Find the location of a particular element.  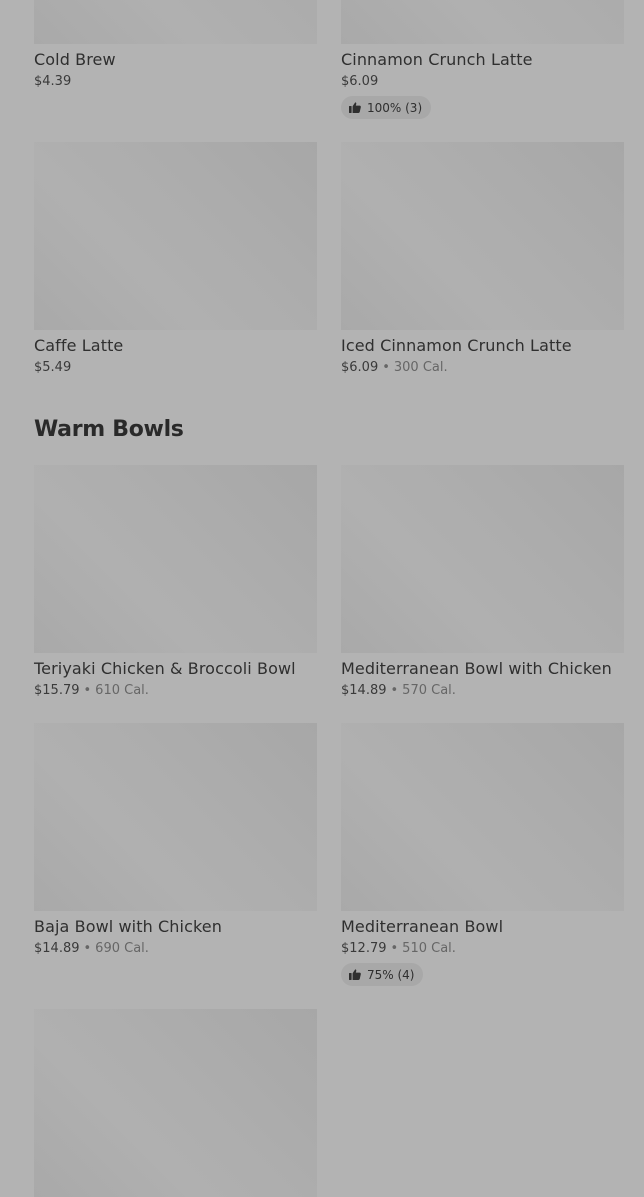

menu-item-price: $12.79 is located at coordinates (364, 948).